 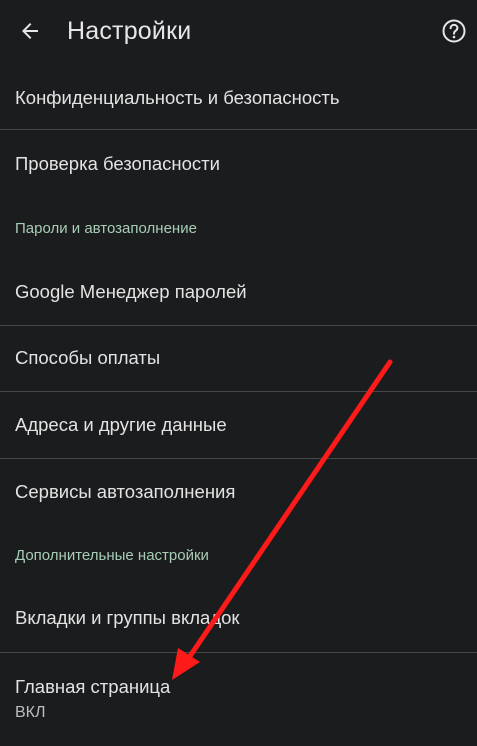 What do you see at coordinates (131, 291) in the screenshot?
I see `settings-item-label: Google Менеджер паролей` at bounding box center [131, 291].